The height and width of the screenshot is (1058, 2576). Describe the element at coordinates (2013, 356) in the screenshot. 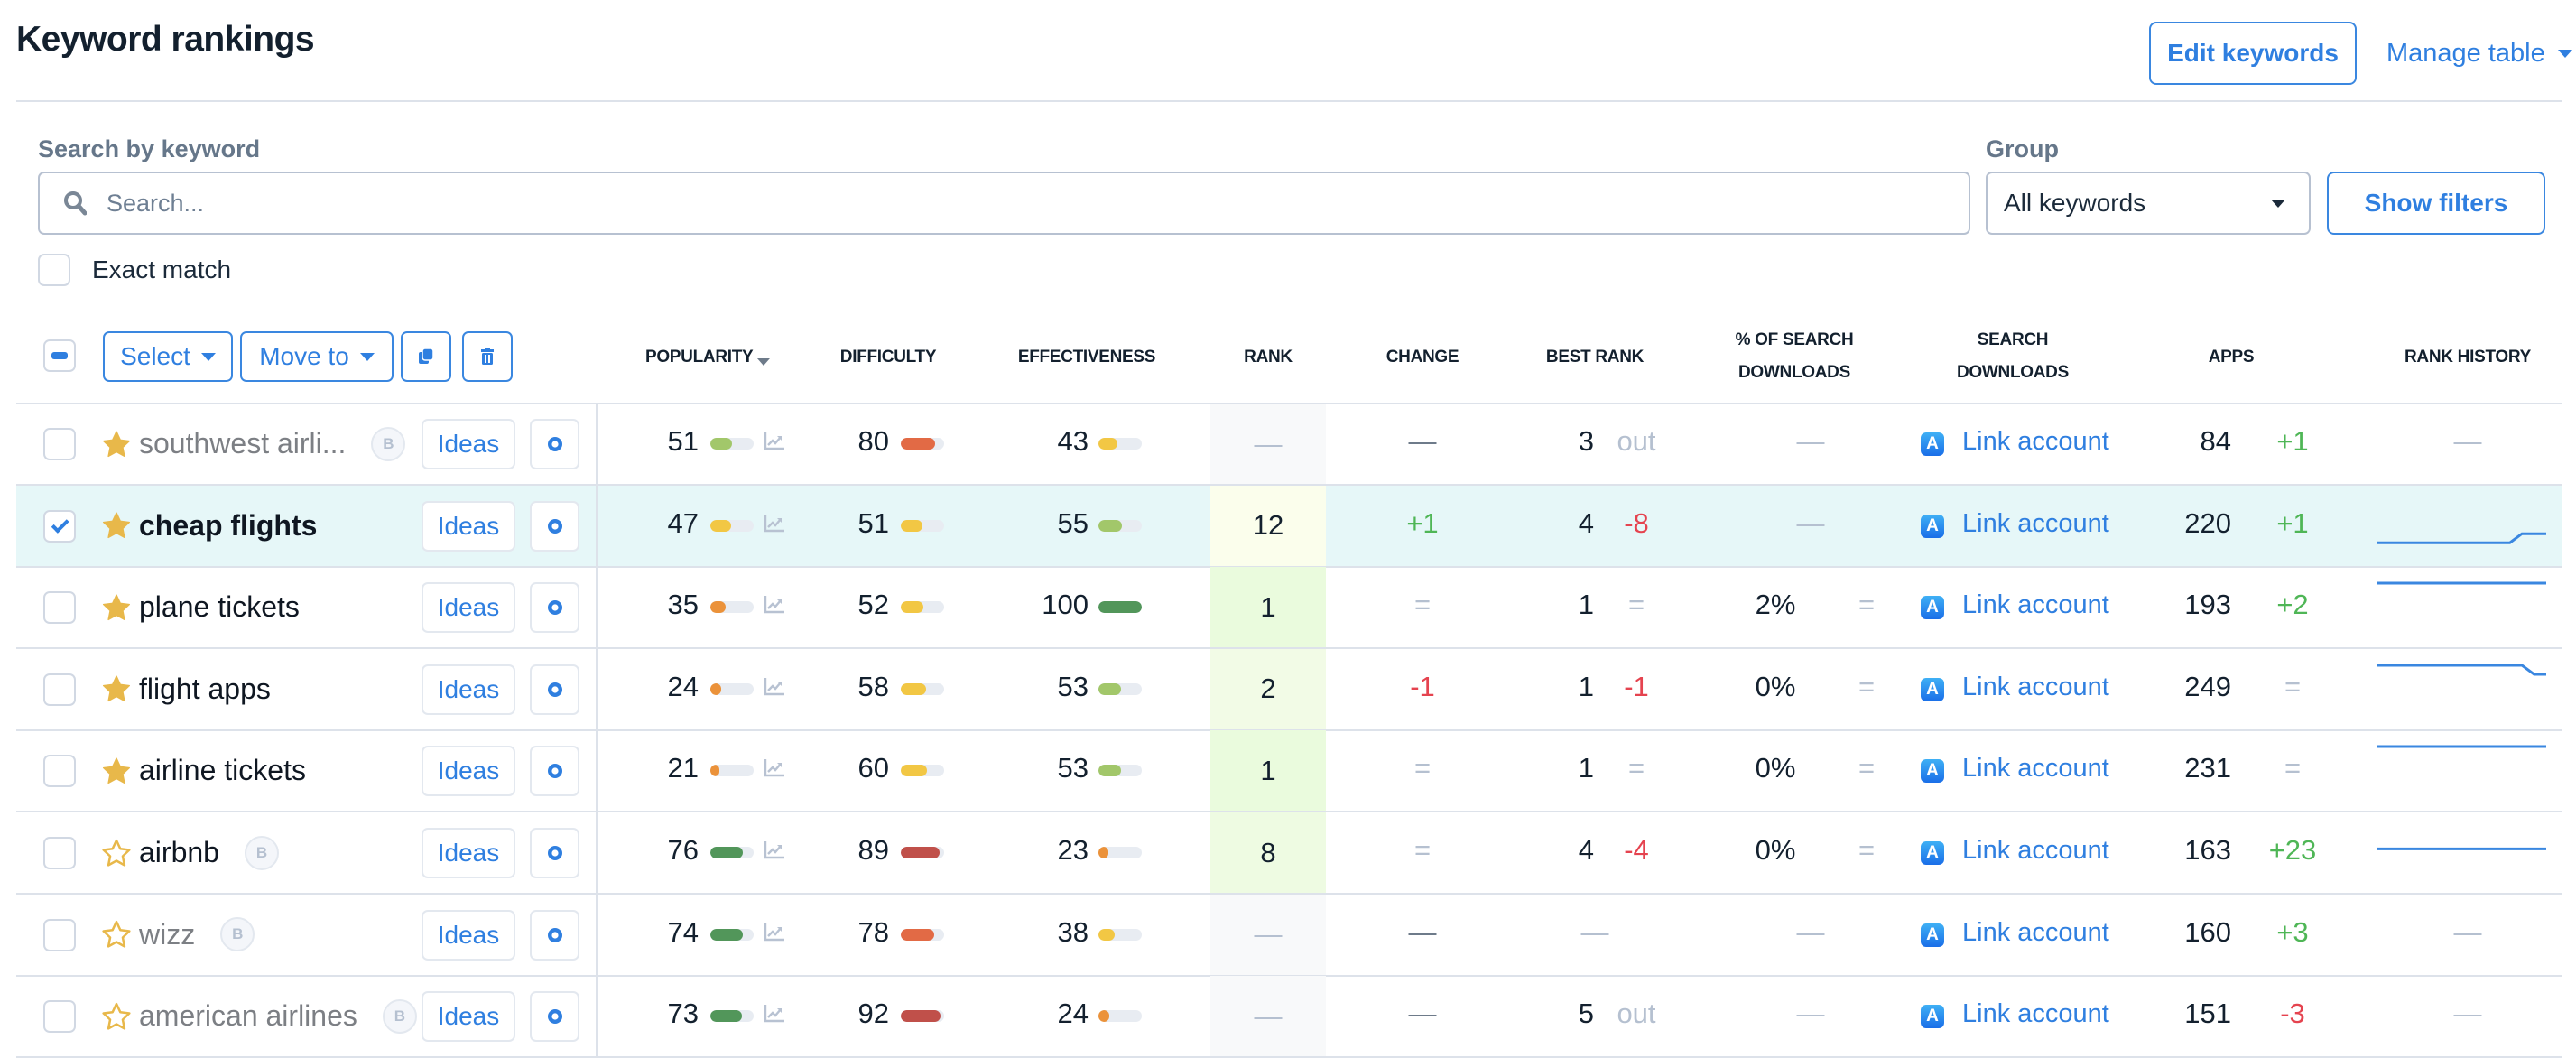

I see `column-header-search-downloads: SEARCH DOWNLOADS` at that location.